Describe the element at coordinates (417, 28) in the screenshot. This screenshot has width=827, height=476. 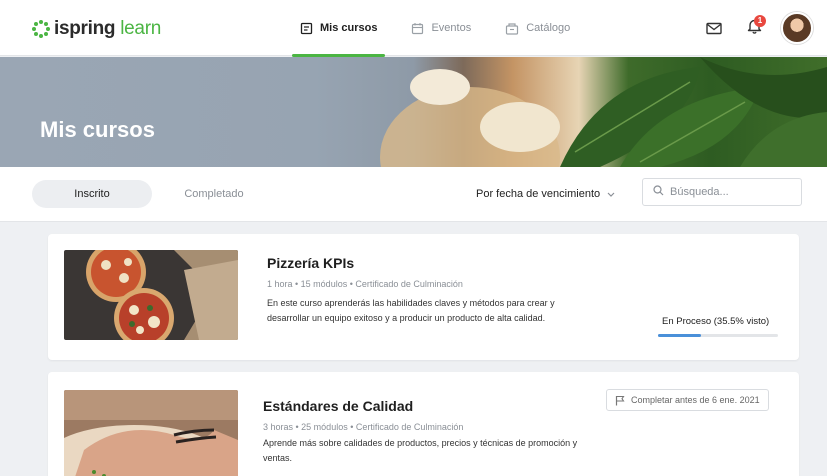
I see `calendar-icon` at that location.